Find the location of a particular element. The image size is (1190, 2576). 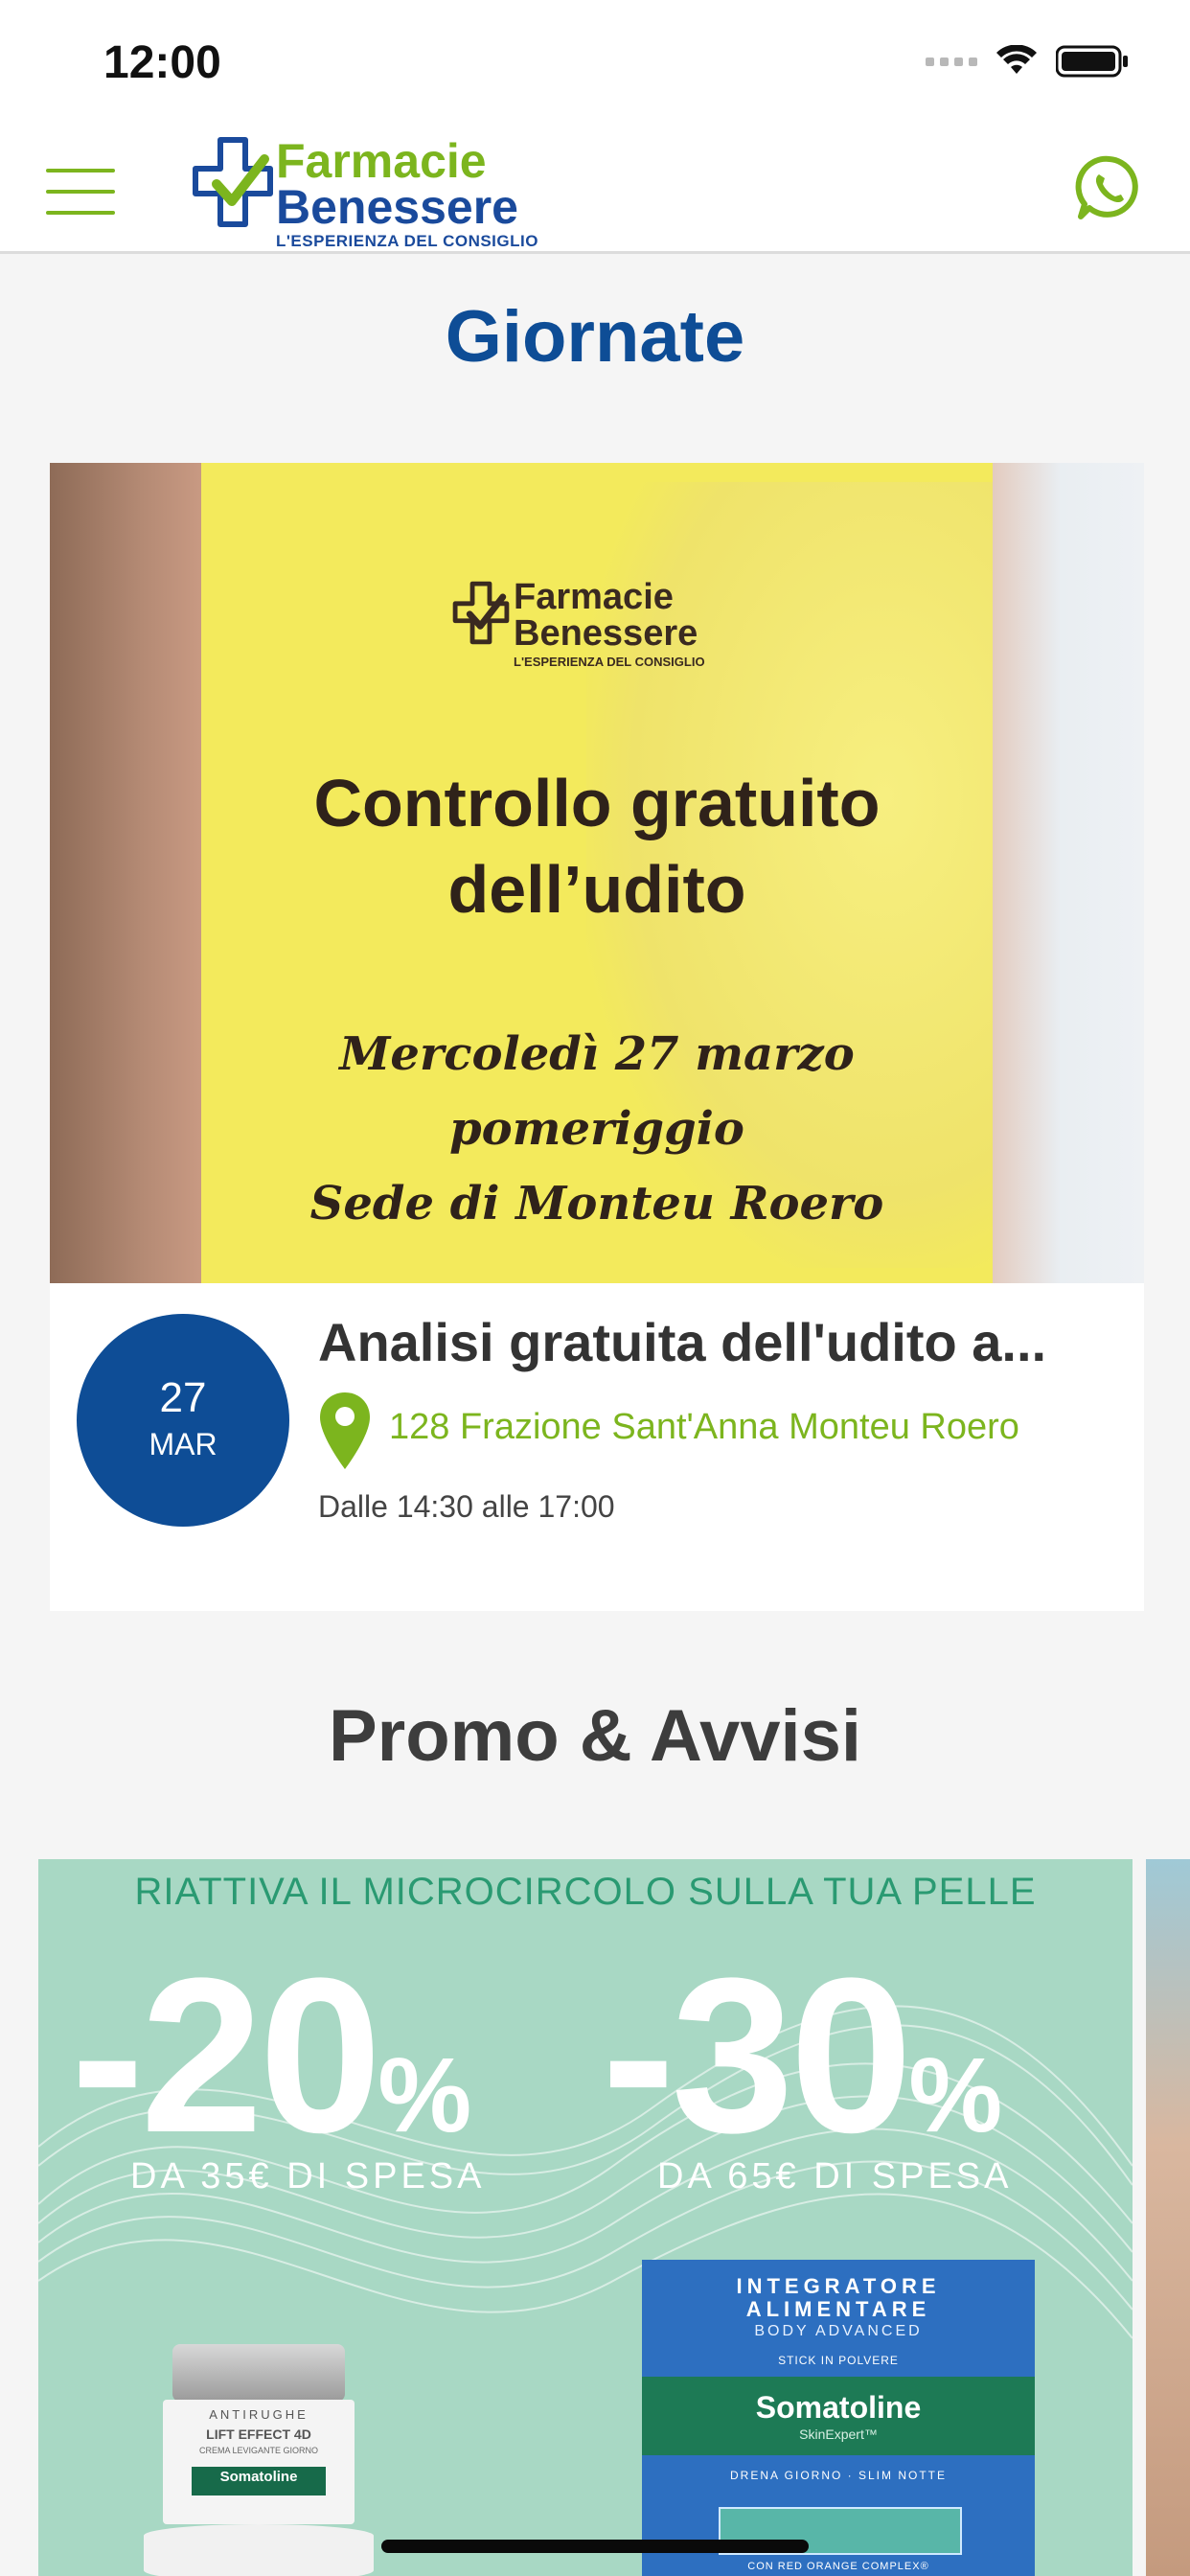

status-time: 12:00 is located at coordinates (162, 63).